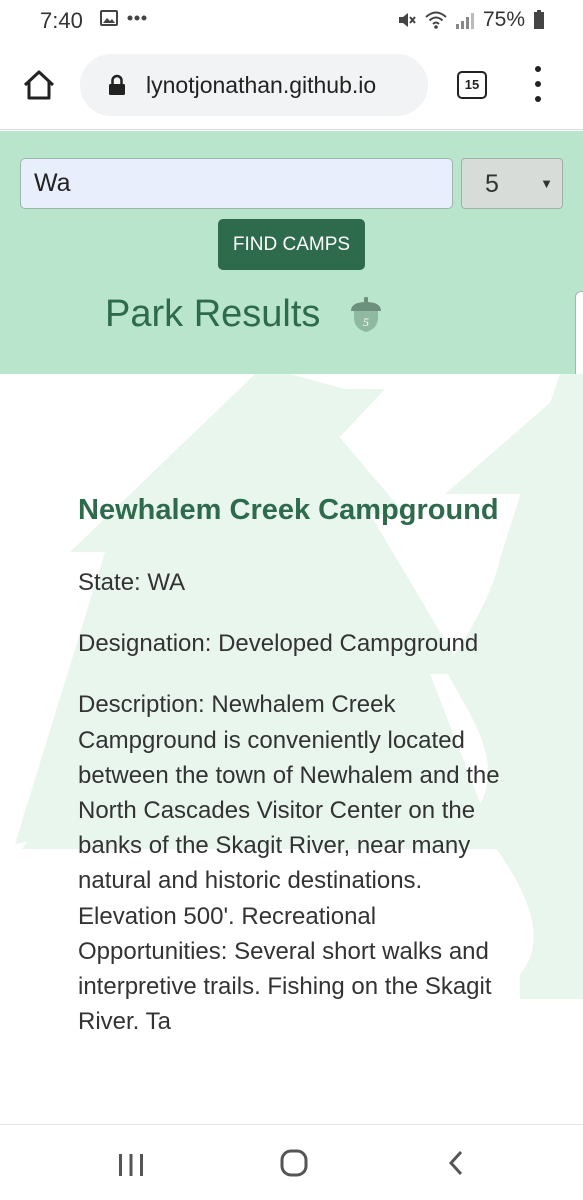 The height and width of the screenshot is (1200, 583). I want to click on page-title: Park Results, so click(213, 314).